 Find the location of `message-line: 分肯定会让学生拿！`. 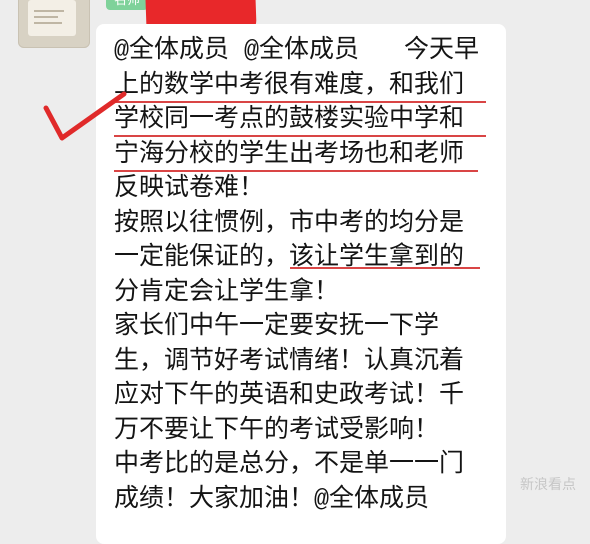

message-line: 分肯定会让学生拿！ is located at coordinates (227, 292).